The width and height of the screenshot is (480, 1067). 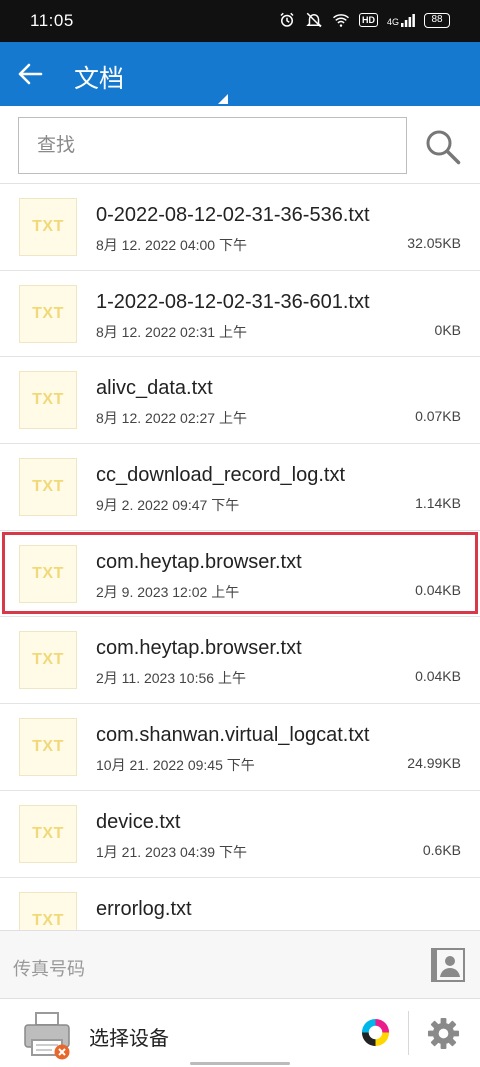 I want to click on search-input, so click(x=212, y=145).